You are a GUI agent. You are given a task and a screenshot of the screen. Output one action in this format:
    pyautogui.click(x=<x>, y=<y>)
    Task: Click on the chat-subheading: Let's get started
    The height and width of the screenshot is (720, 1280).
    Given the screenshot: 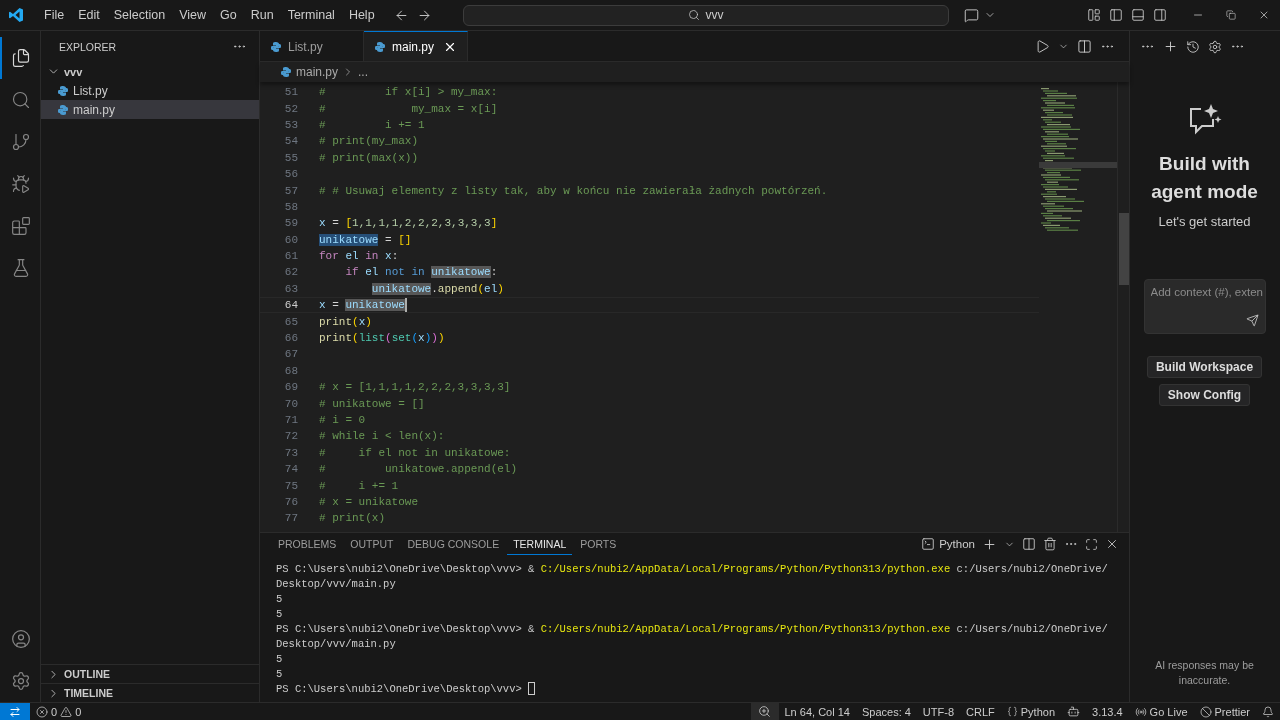 What is the action you would take?
    pyautogui.click(x=1204, y=221)
    